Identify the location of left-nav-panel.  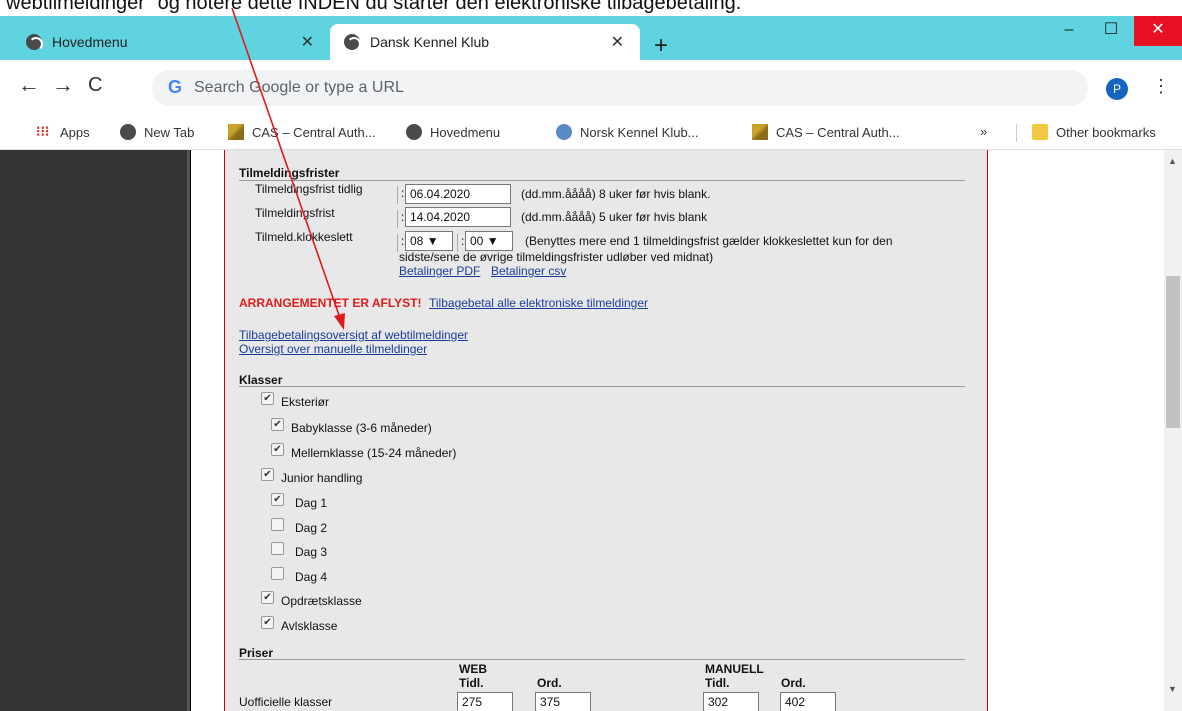
(95, 430).